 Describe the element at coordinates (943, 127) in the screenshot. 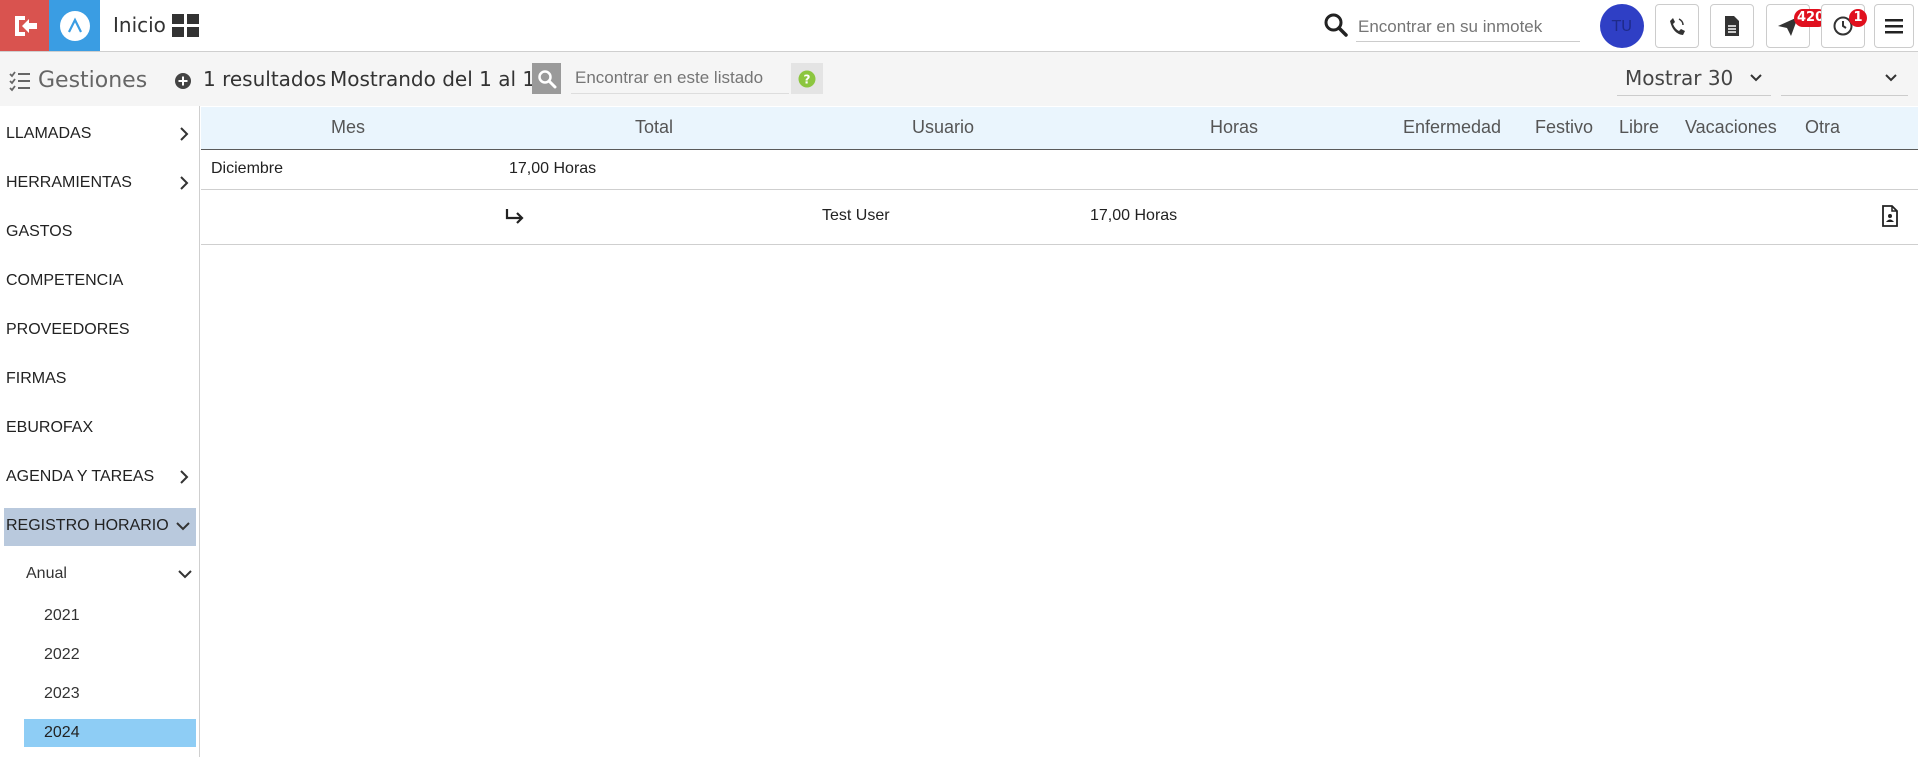

I see `column-header-usuario: Usuario` at that location.